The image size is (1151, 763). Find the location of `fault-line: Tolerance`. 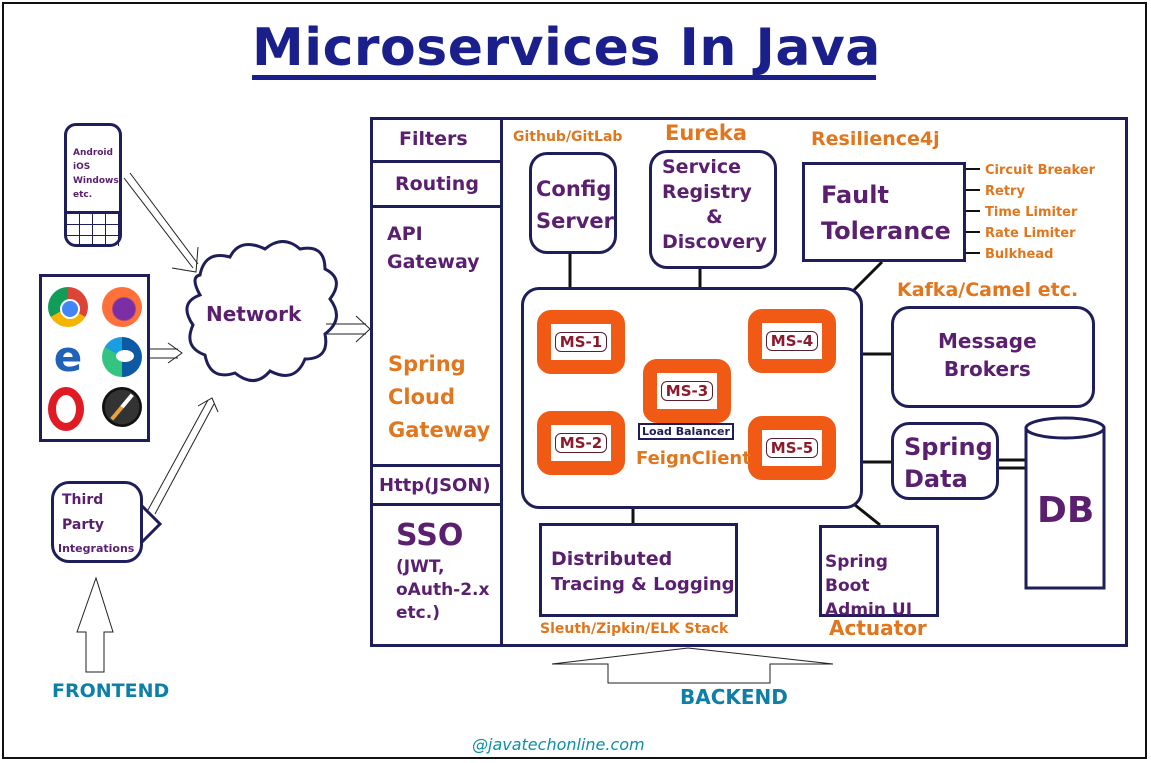

fault-line: Tolerance is located at coordinates (886, 231).